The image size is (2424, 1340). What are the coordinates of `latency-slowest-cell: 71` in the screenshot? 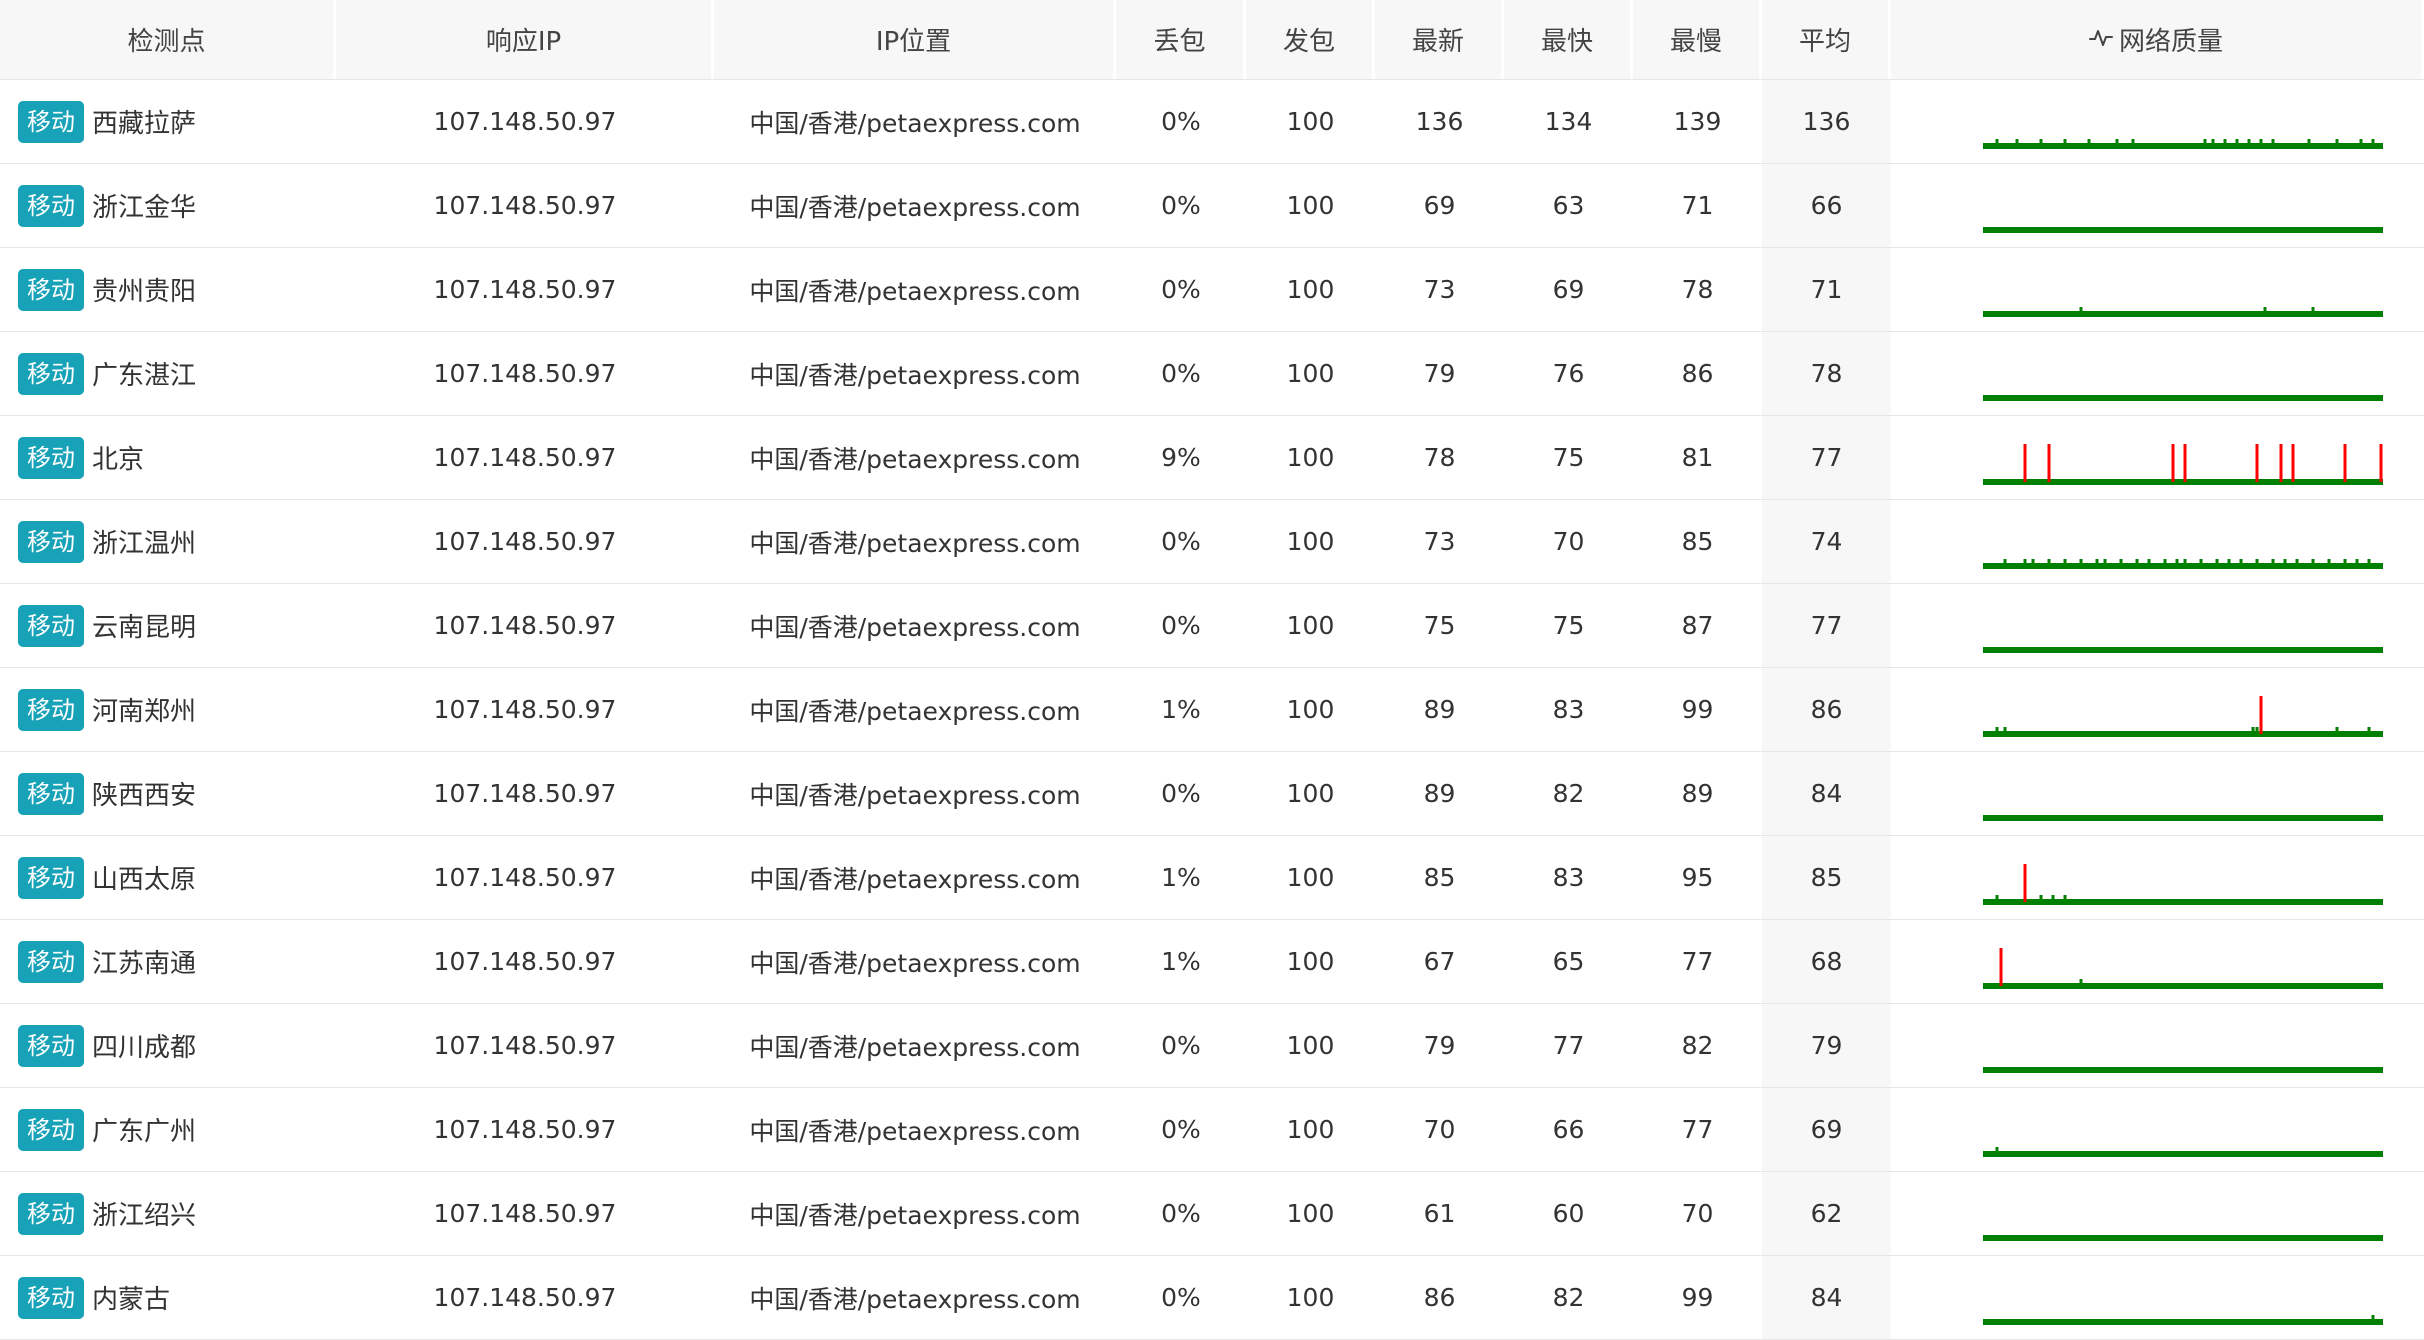 It's located at (1697, 205).